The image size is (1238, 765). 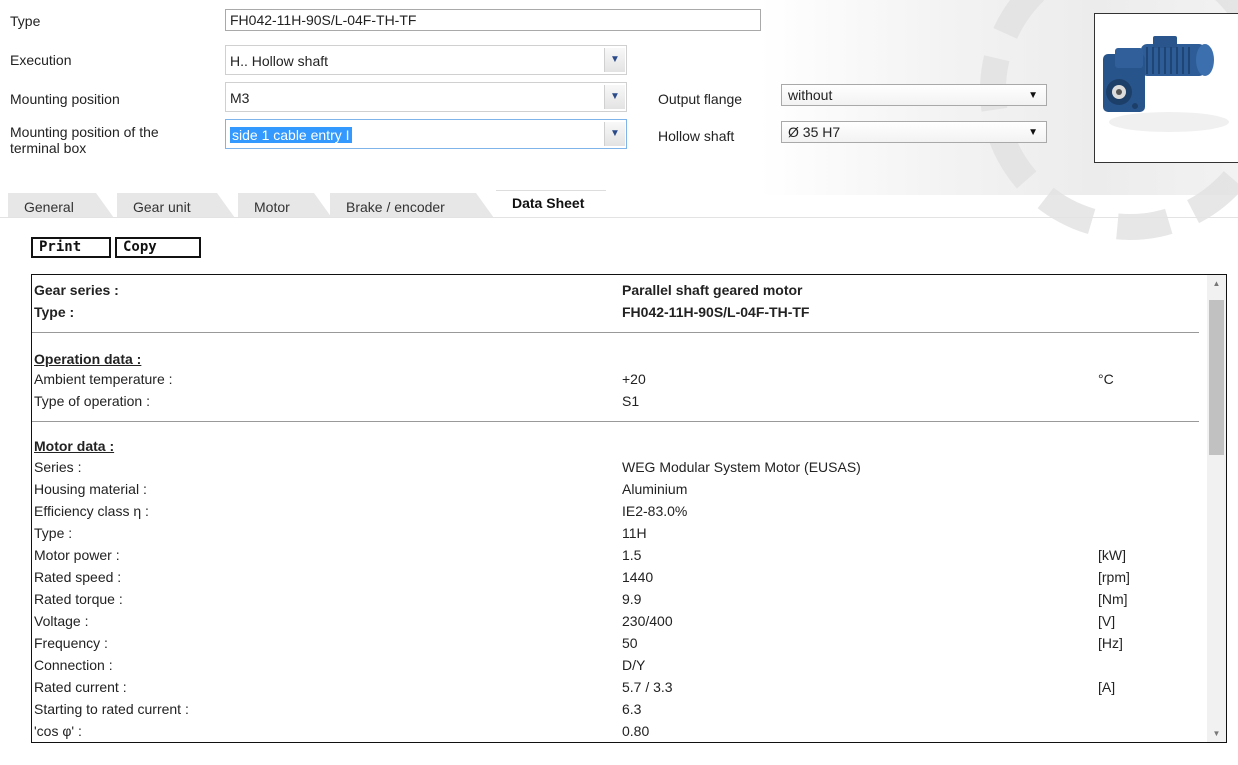 I want to click on operation-data-title: Operation data :, so click(x=88, y=359).